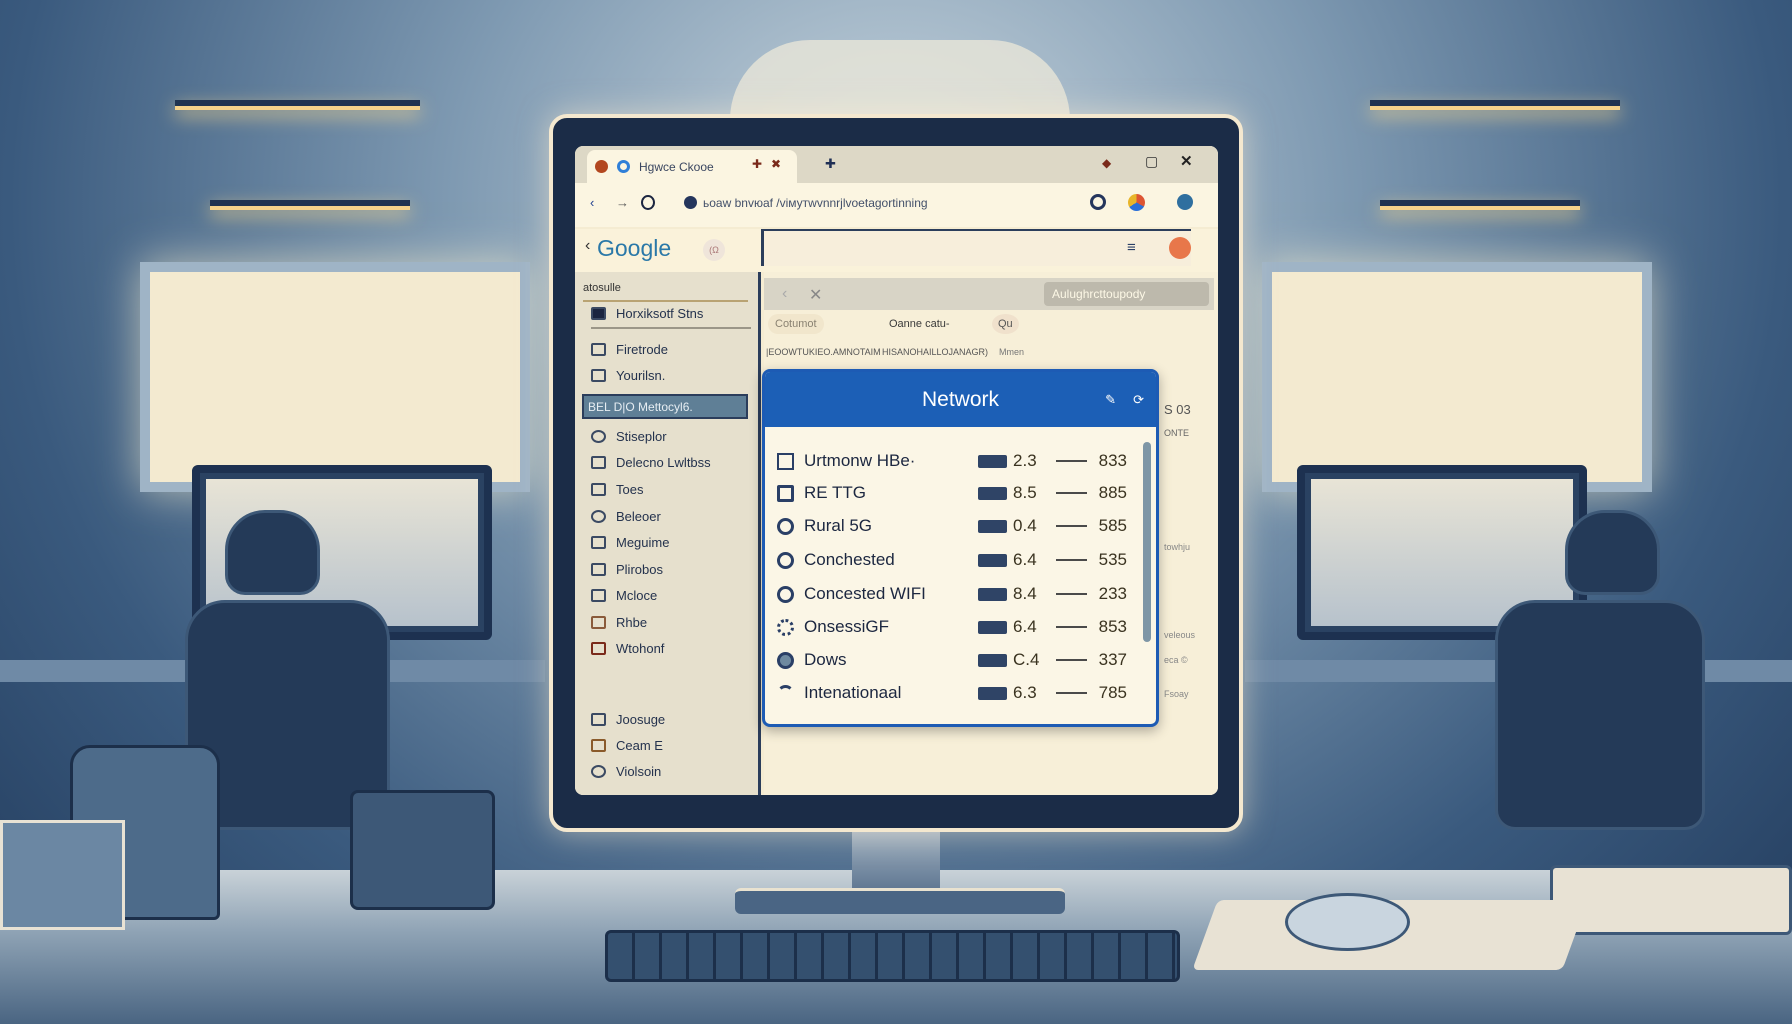 Image resolution: width=1792 pixels, height=1024 pixels. I want to click on scrollbar, so click(1147, 542).